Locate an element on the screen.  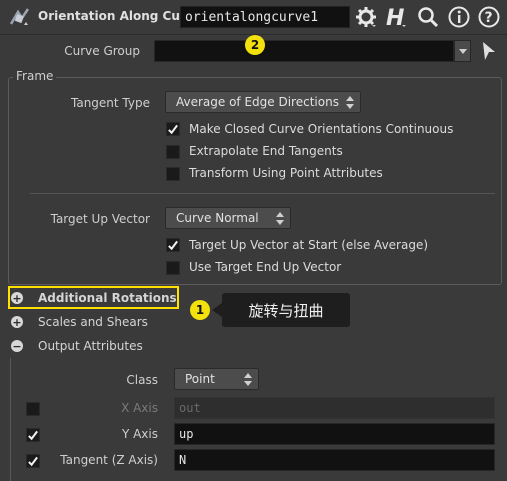
x-axis-checkbox is located at coordinates (33, 409).